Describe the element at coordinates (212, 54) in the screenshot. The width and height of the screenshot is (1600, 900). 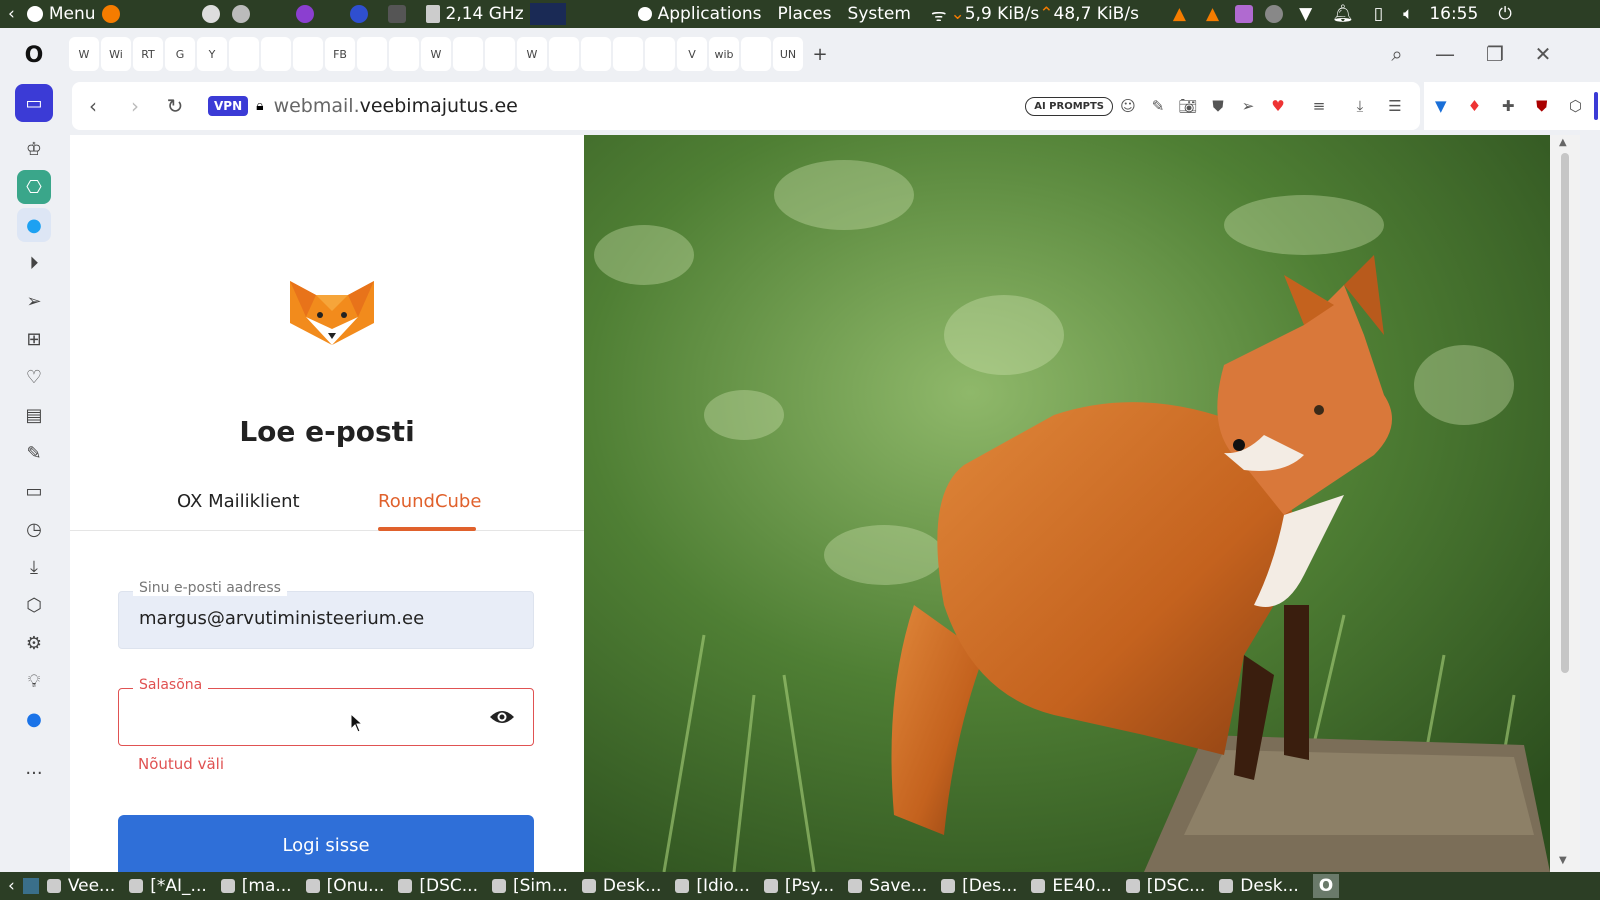
I see `browser-tab: Y` at that location.